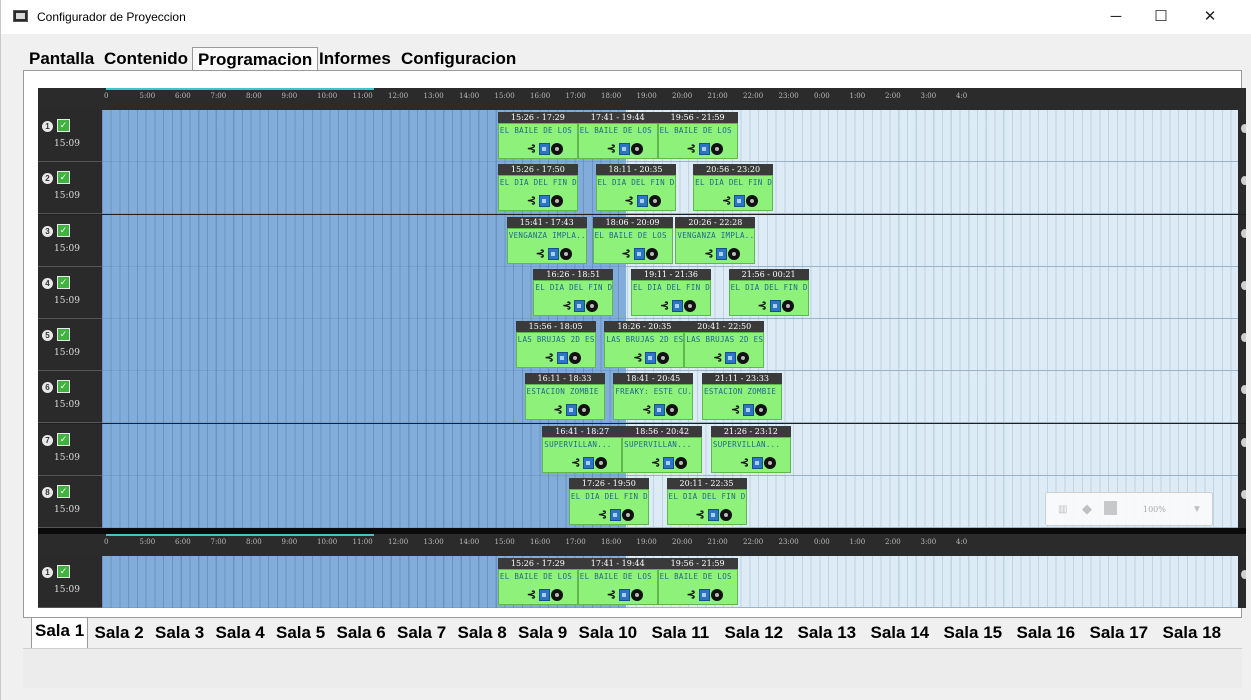 This screenshot has height=700, width=1251. I want to click on sala-tab: Sala 1, so click(60, 633).